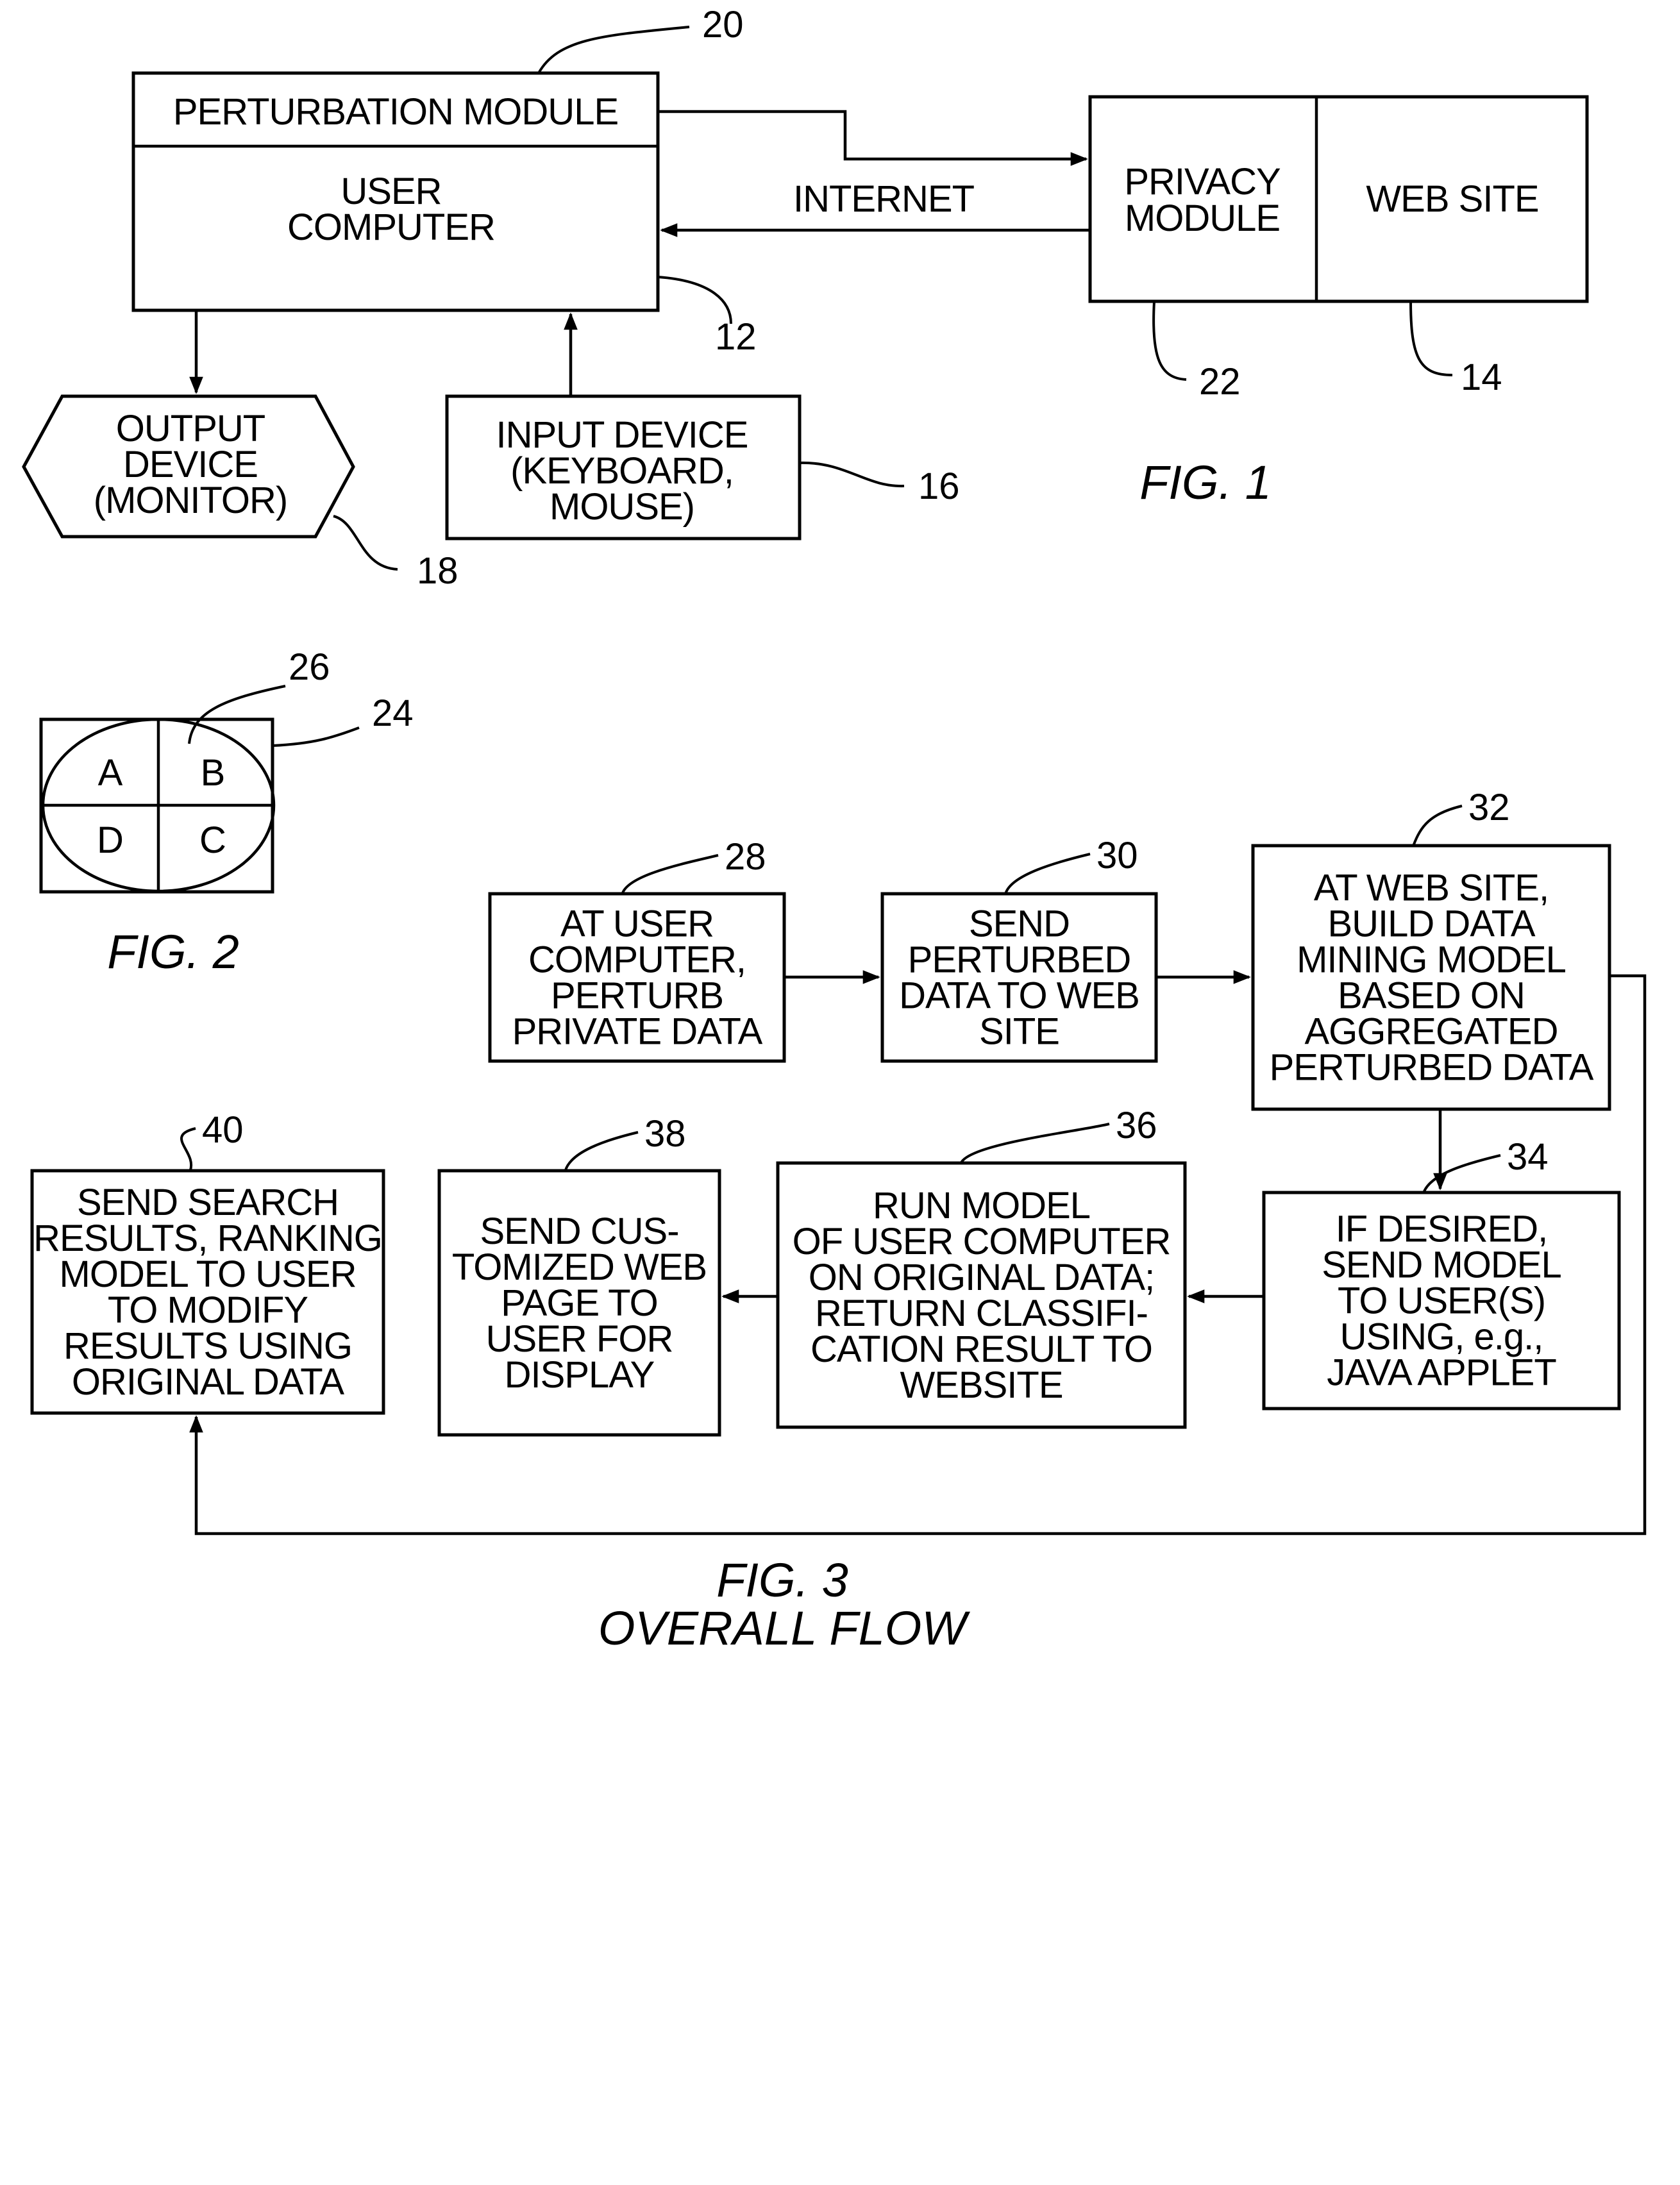 This screenshot has height=2185, width=1680. Describe the element at coordinates (1338, 199) in the screenshot. I see `server-box: PRIVACY MODULE WEB SITE` at that location.